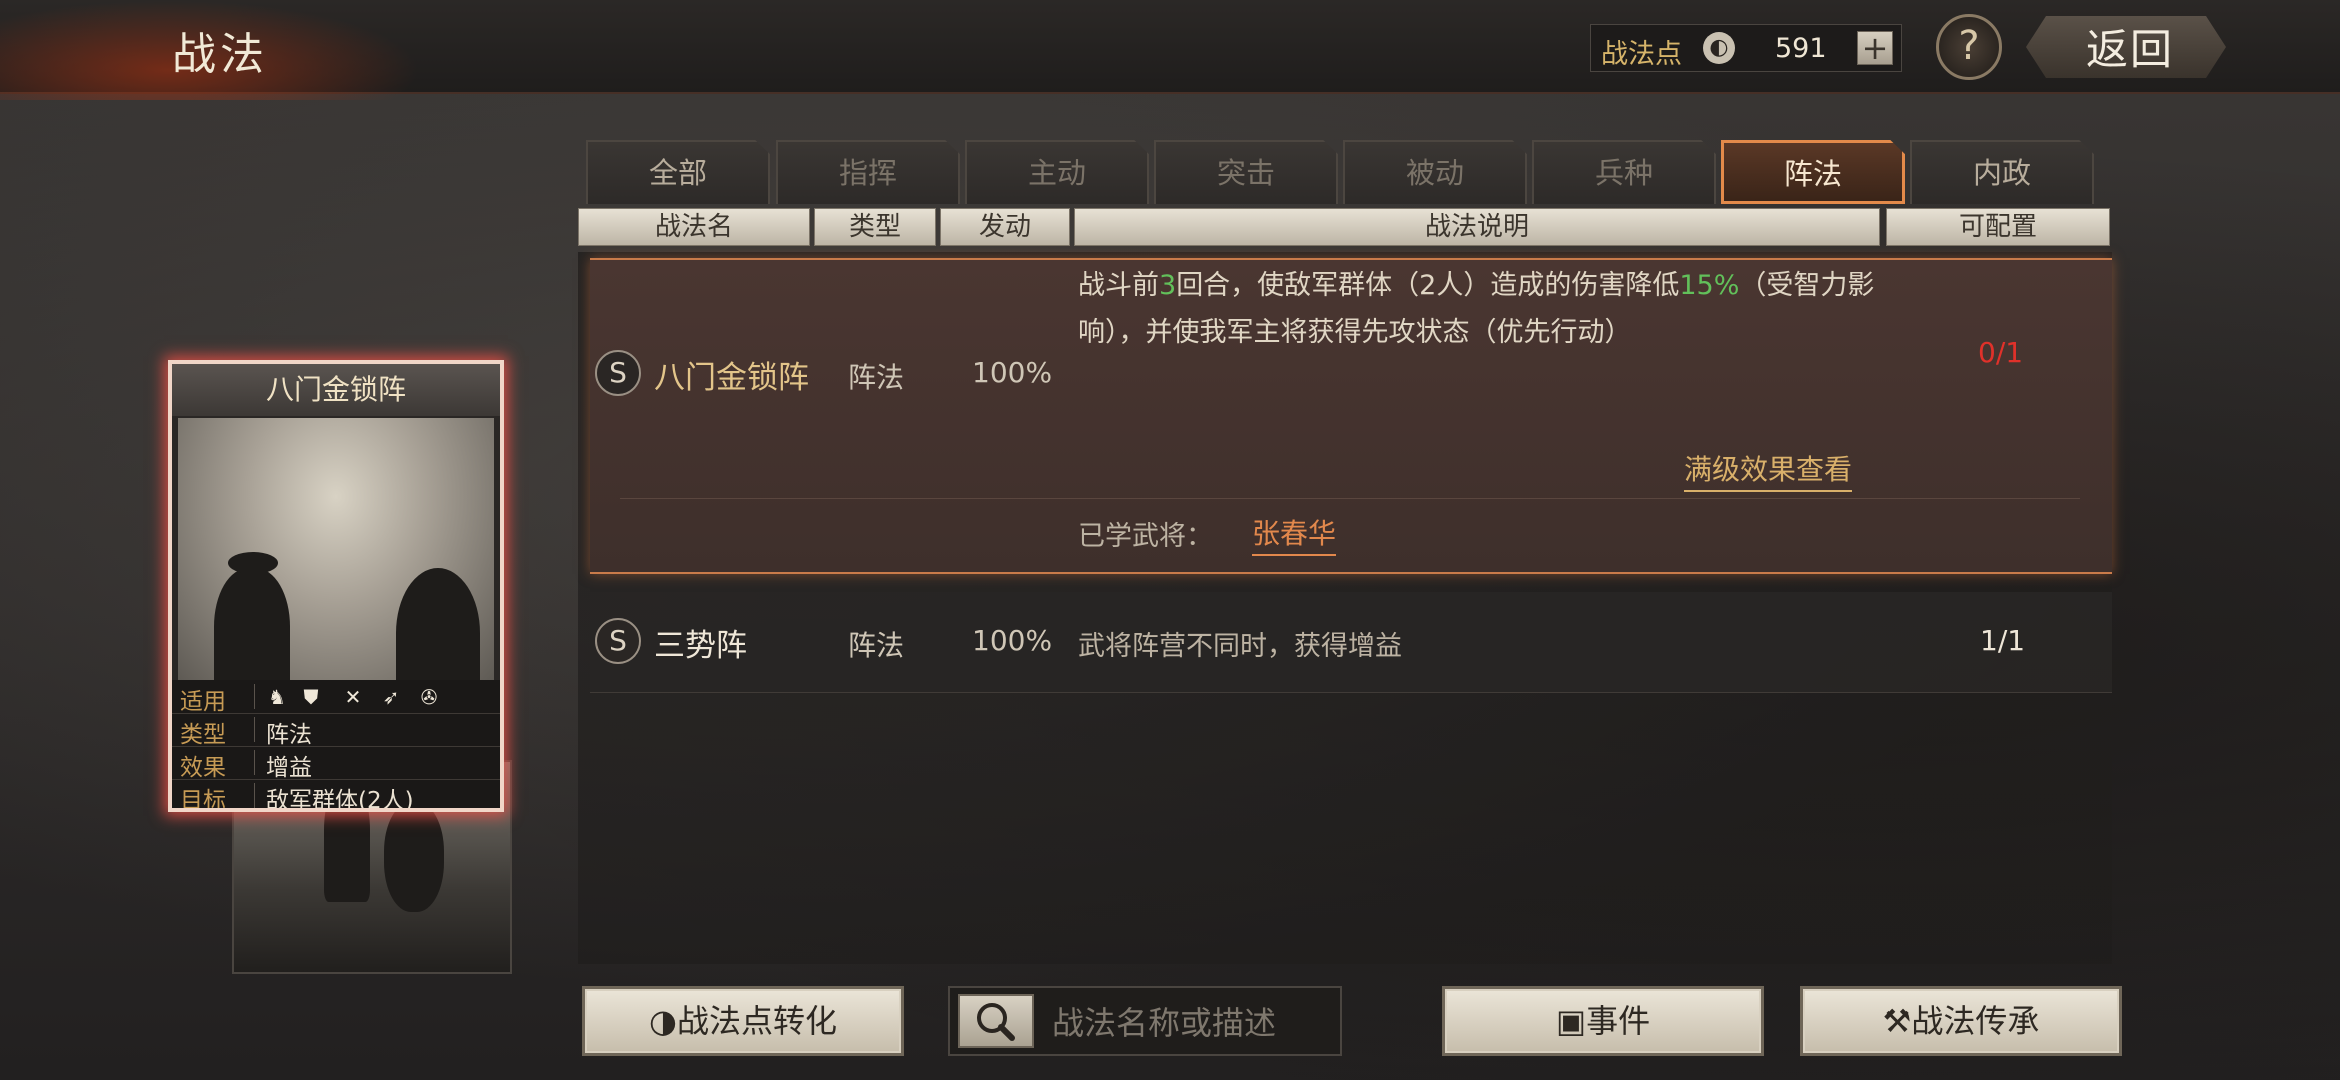  What do you see at coordinates (2001, 352) in the screenshot?
I see `configurable-count: 0/1` at bounding box center [2001, 352].